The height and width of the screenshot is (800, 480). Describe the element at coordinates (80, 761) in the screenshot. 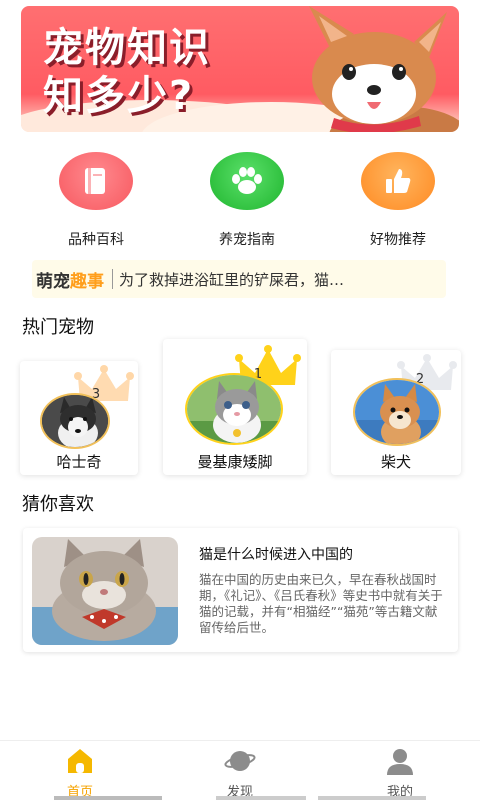

I see `home-icon` at that location.